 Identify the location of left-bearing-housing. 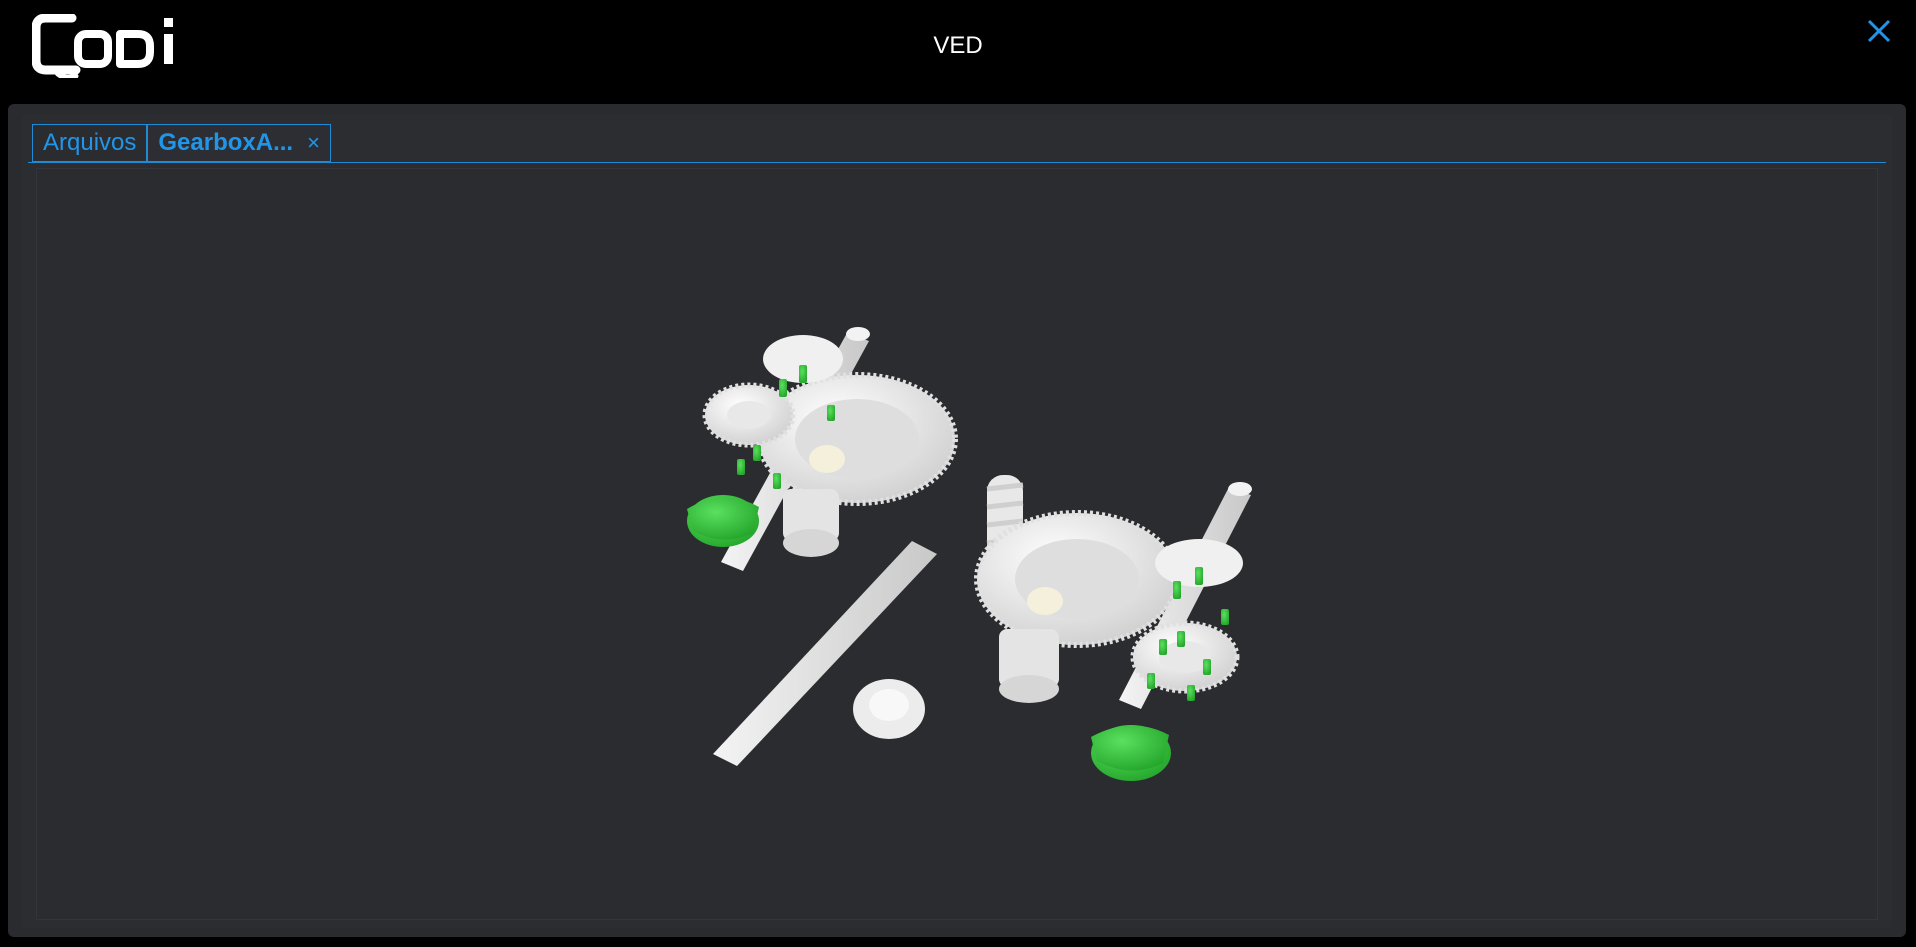
(811, 523).